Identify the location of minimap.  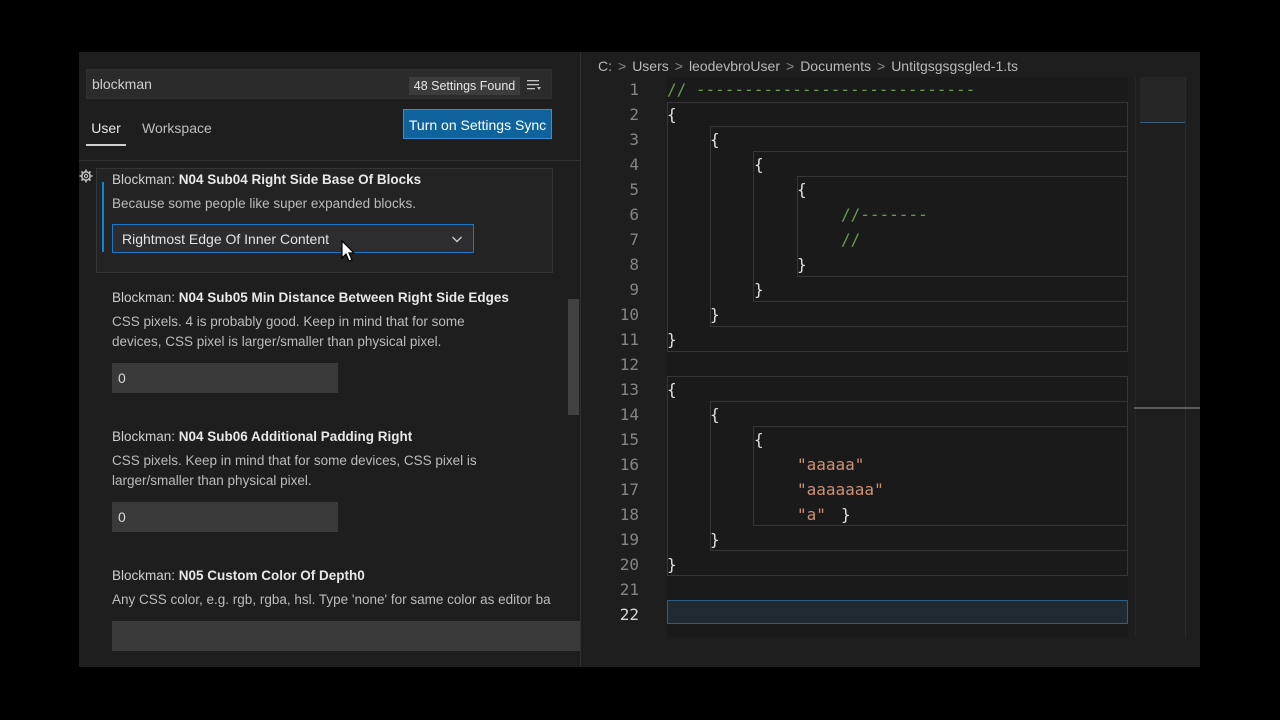
(1160, 357).